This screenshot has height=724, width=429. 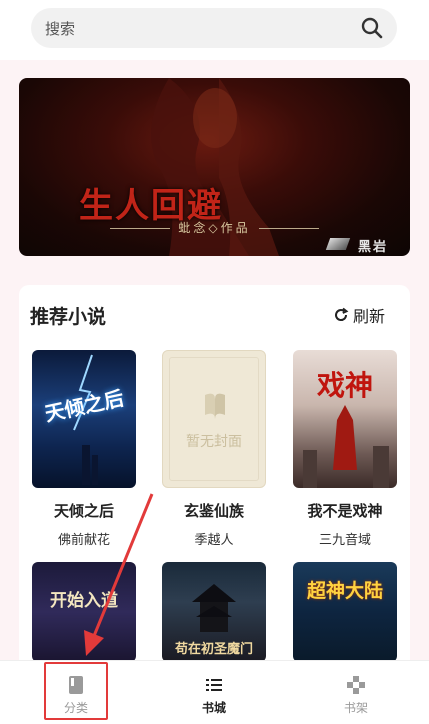 I want to click on book-item-chaoshen: 超神大陆, so click(x=345, y=612).